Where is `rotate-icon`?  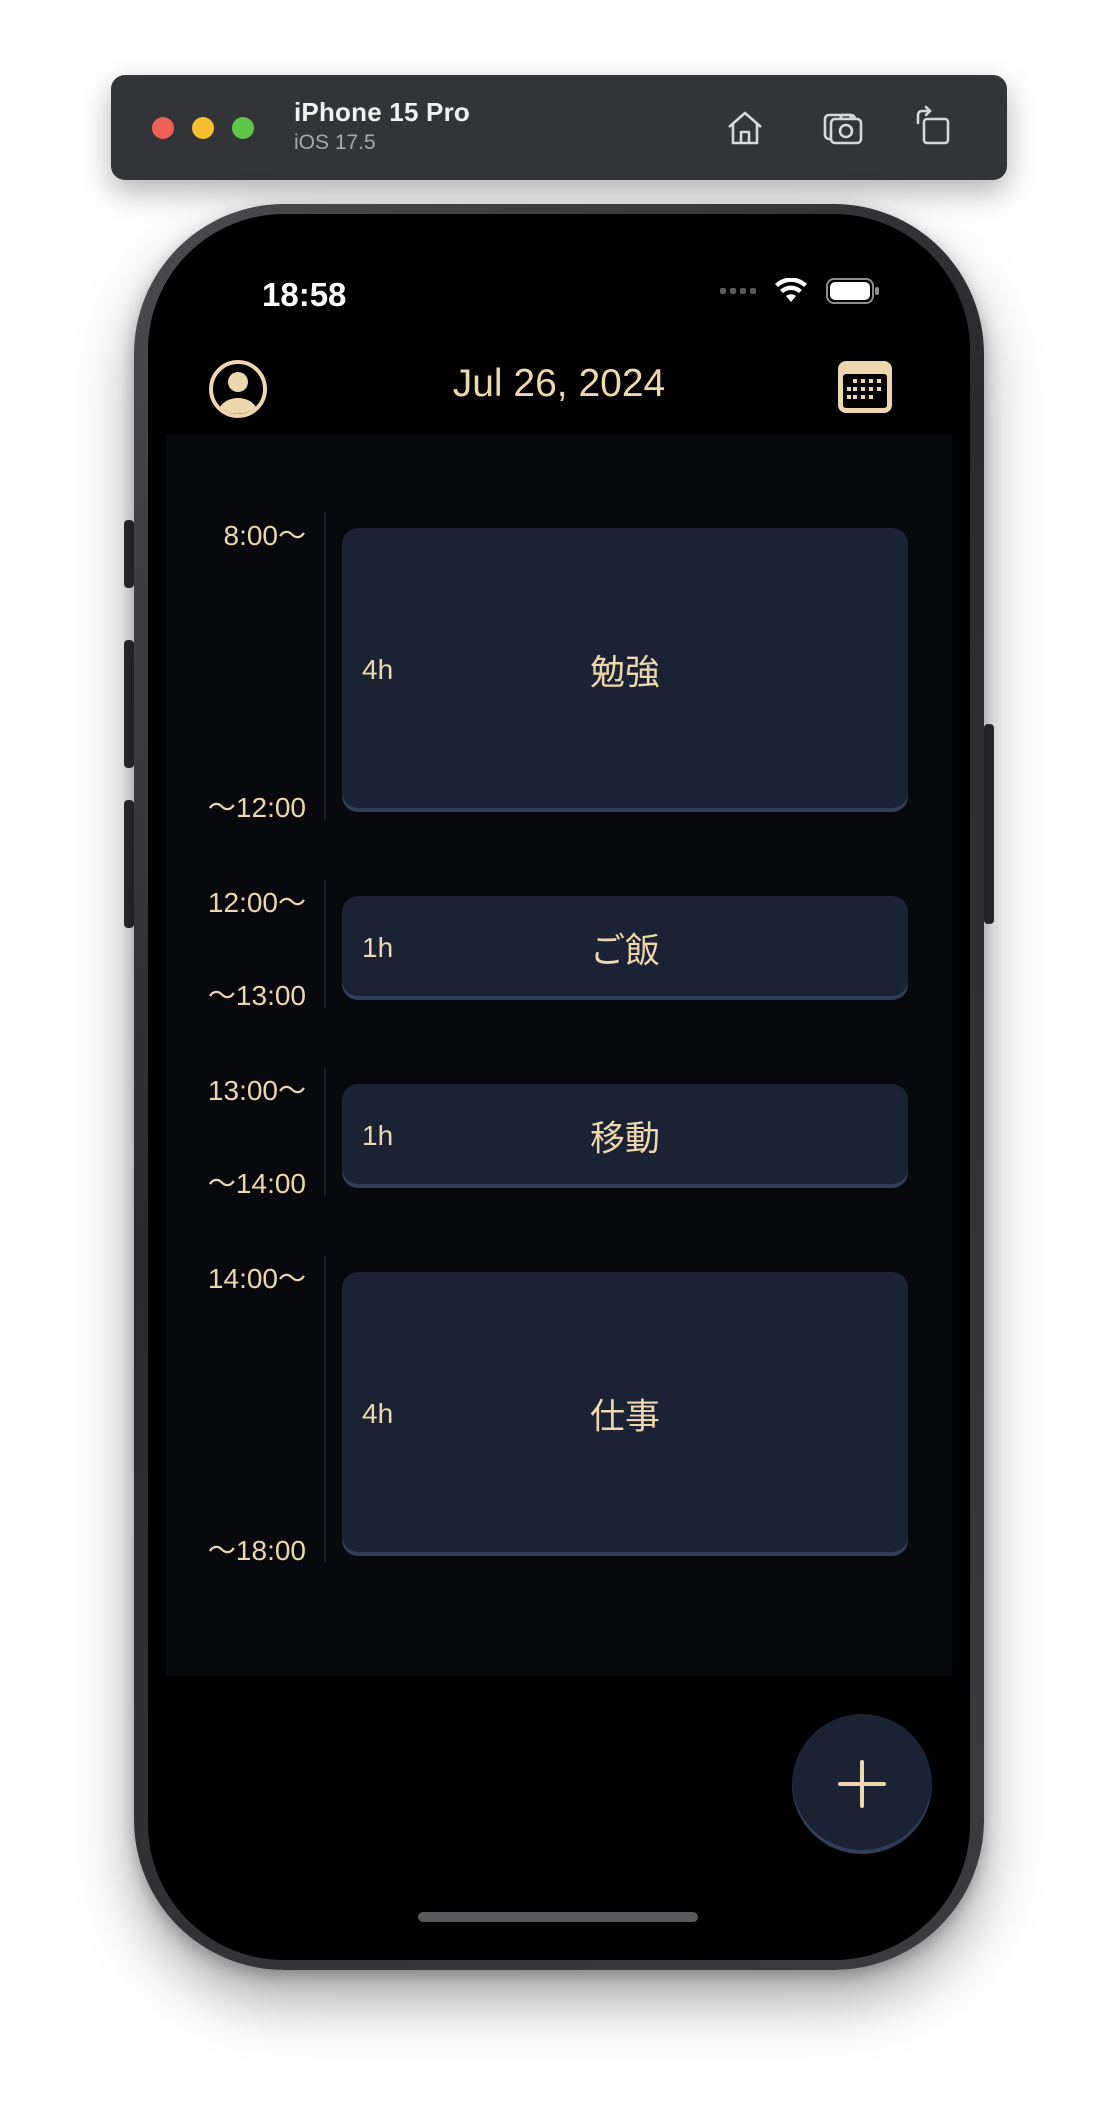 rotate-icon is located at coordinates (933, 125).